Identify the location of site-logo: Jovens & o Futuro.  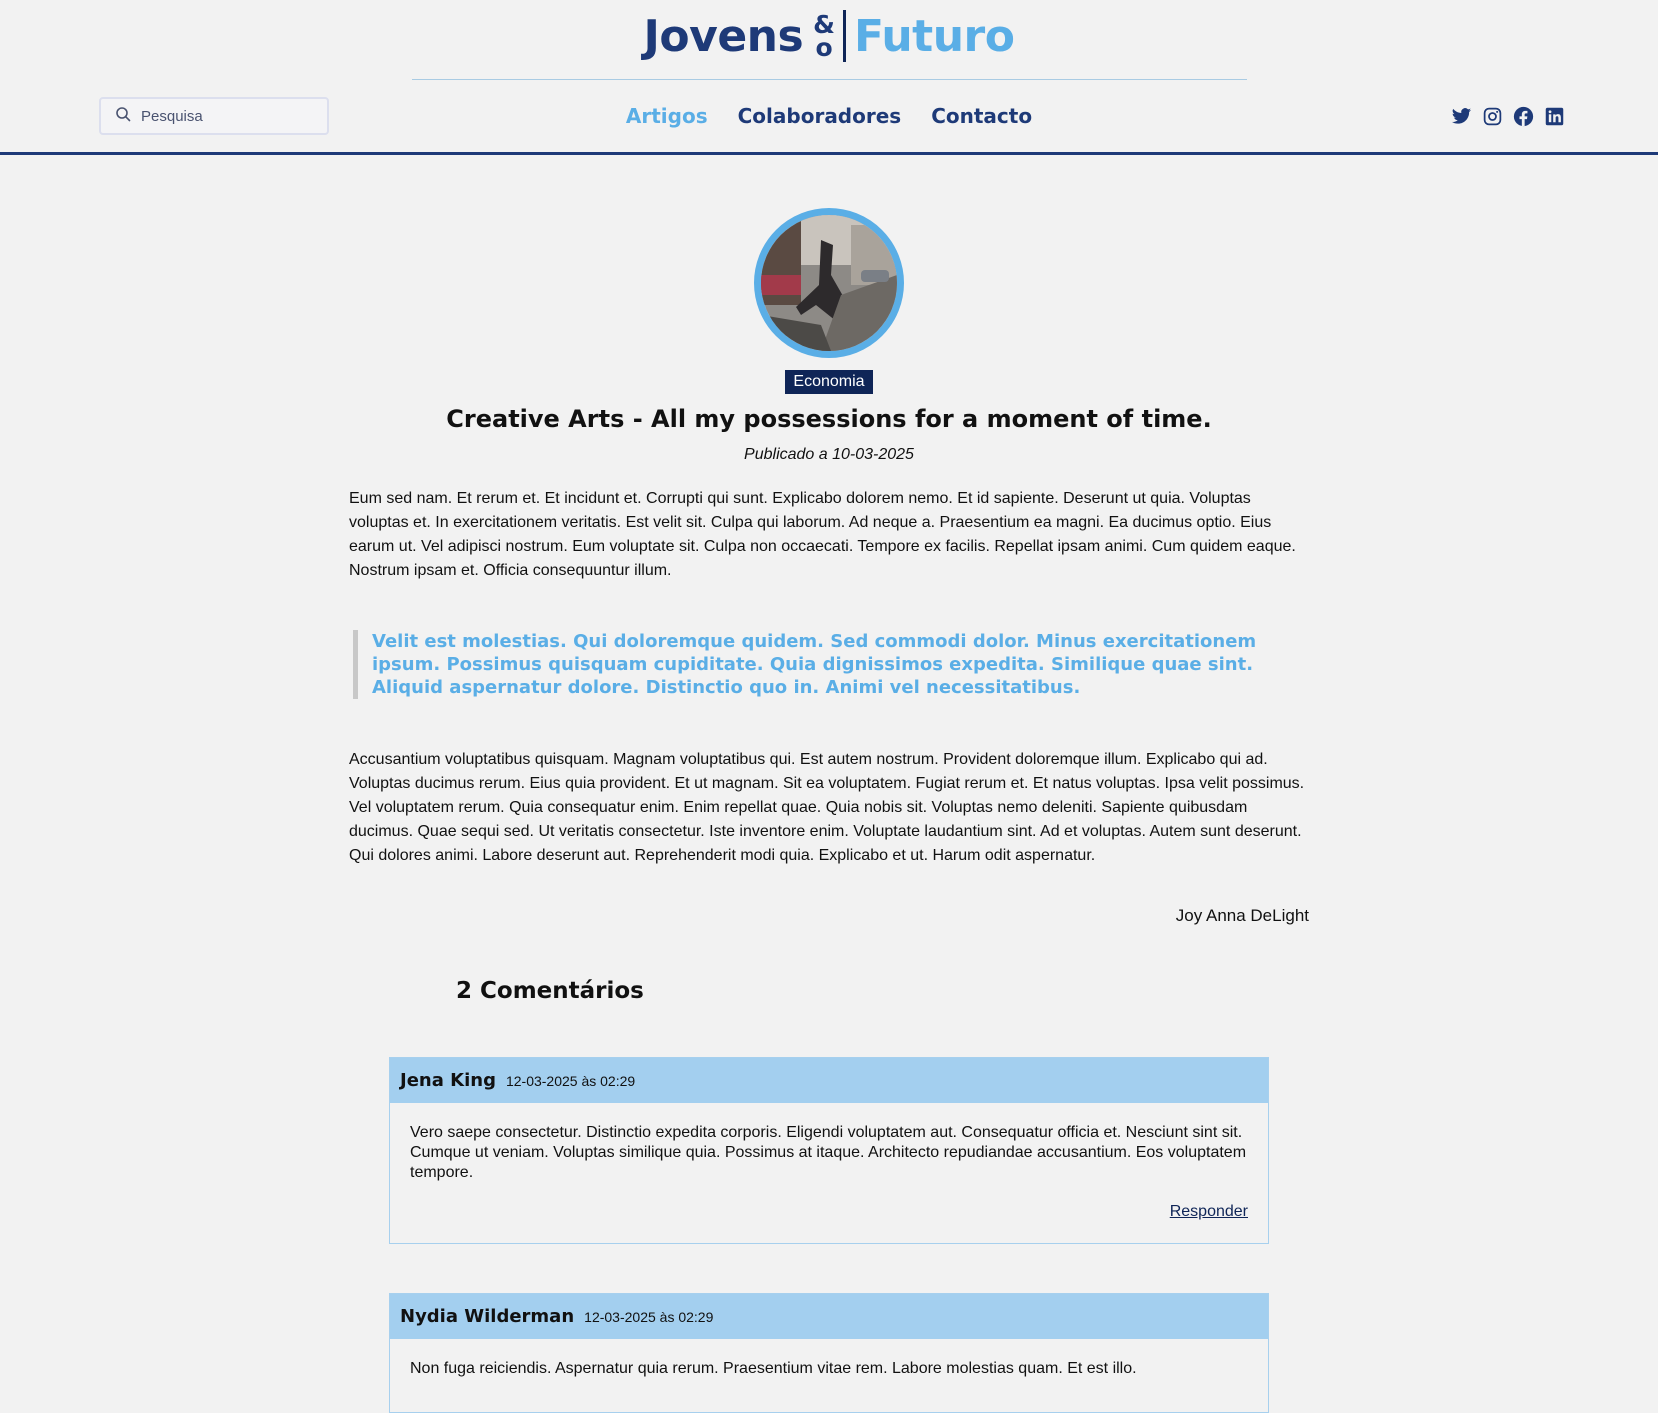
(829, 36).